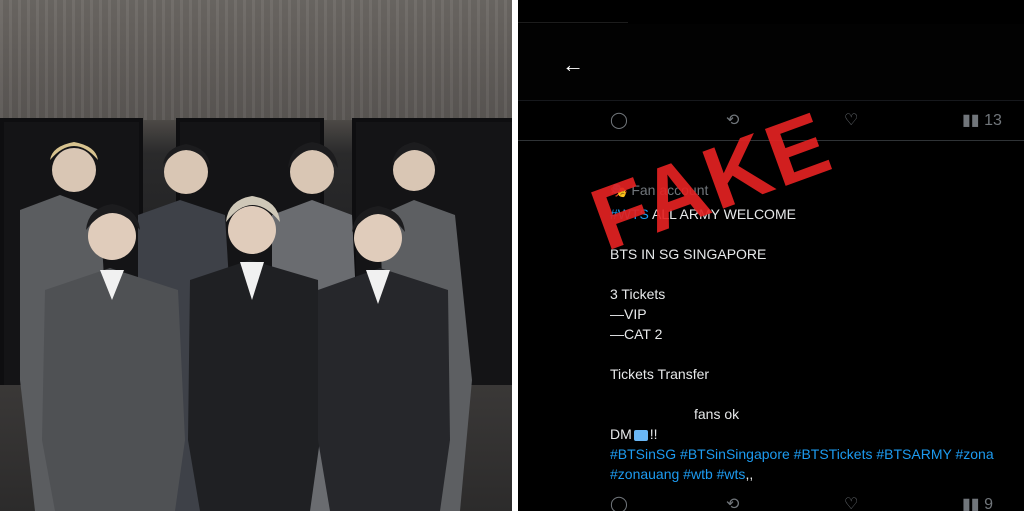 The image size is (1024, 511). I want to click on tweet-header, so click(771, 62).